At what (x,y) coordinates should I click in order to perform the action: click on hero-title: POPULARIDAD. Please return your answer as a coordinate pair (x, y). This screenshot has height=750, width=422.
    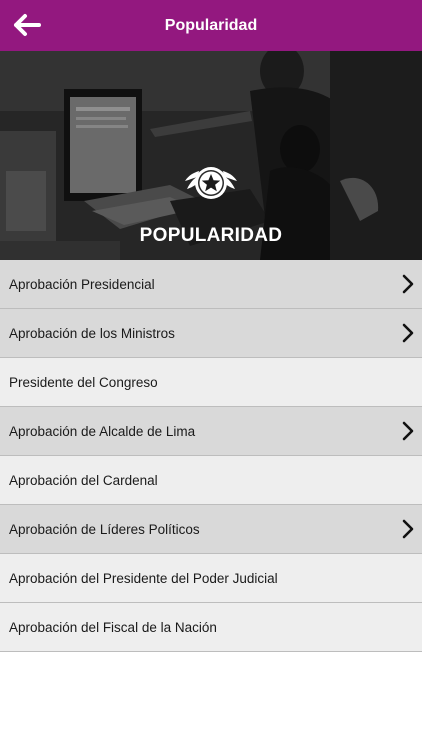
    Looking at the image, I should click on (211, 235).